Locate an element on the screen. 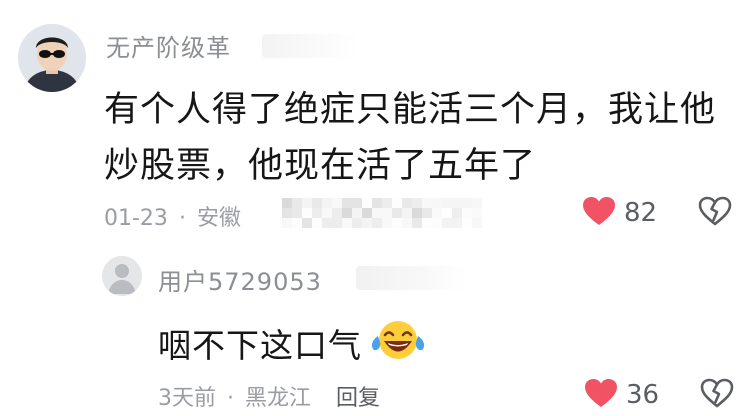 Image resolution: width=744 pixels, height=416 pixels. dislike-button is located at coordinates (715, 213).